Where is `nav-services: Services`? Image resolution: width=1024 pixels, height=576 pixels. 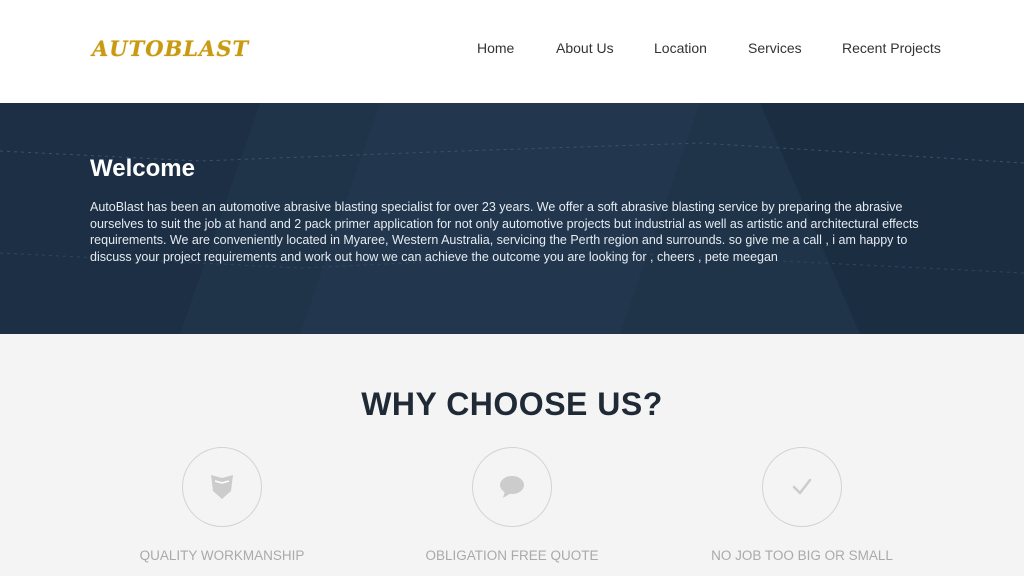 nav-services: Services is located at coordinates (775, 48).